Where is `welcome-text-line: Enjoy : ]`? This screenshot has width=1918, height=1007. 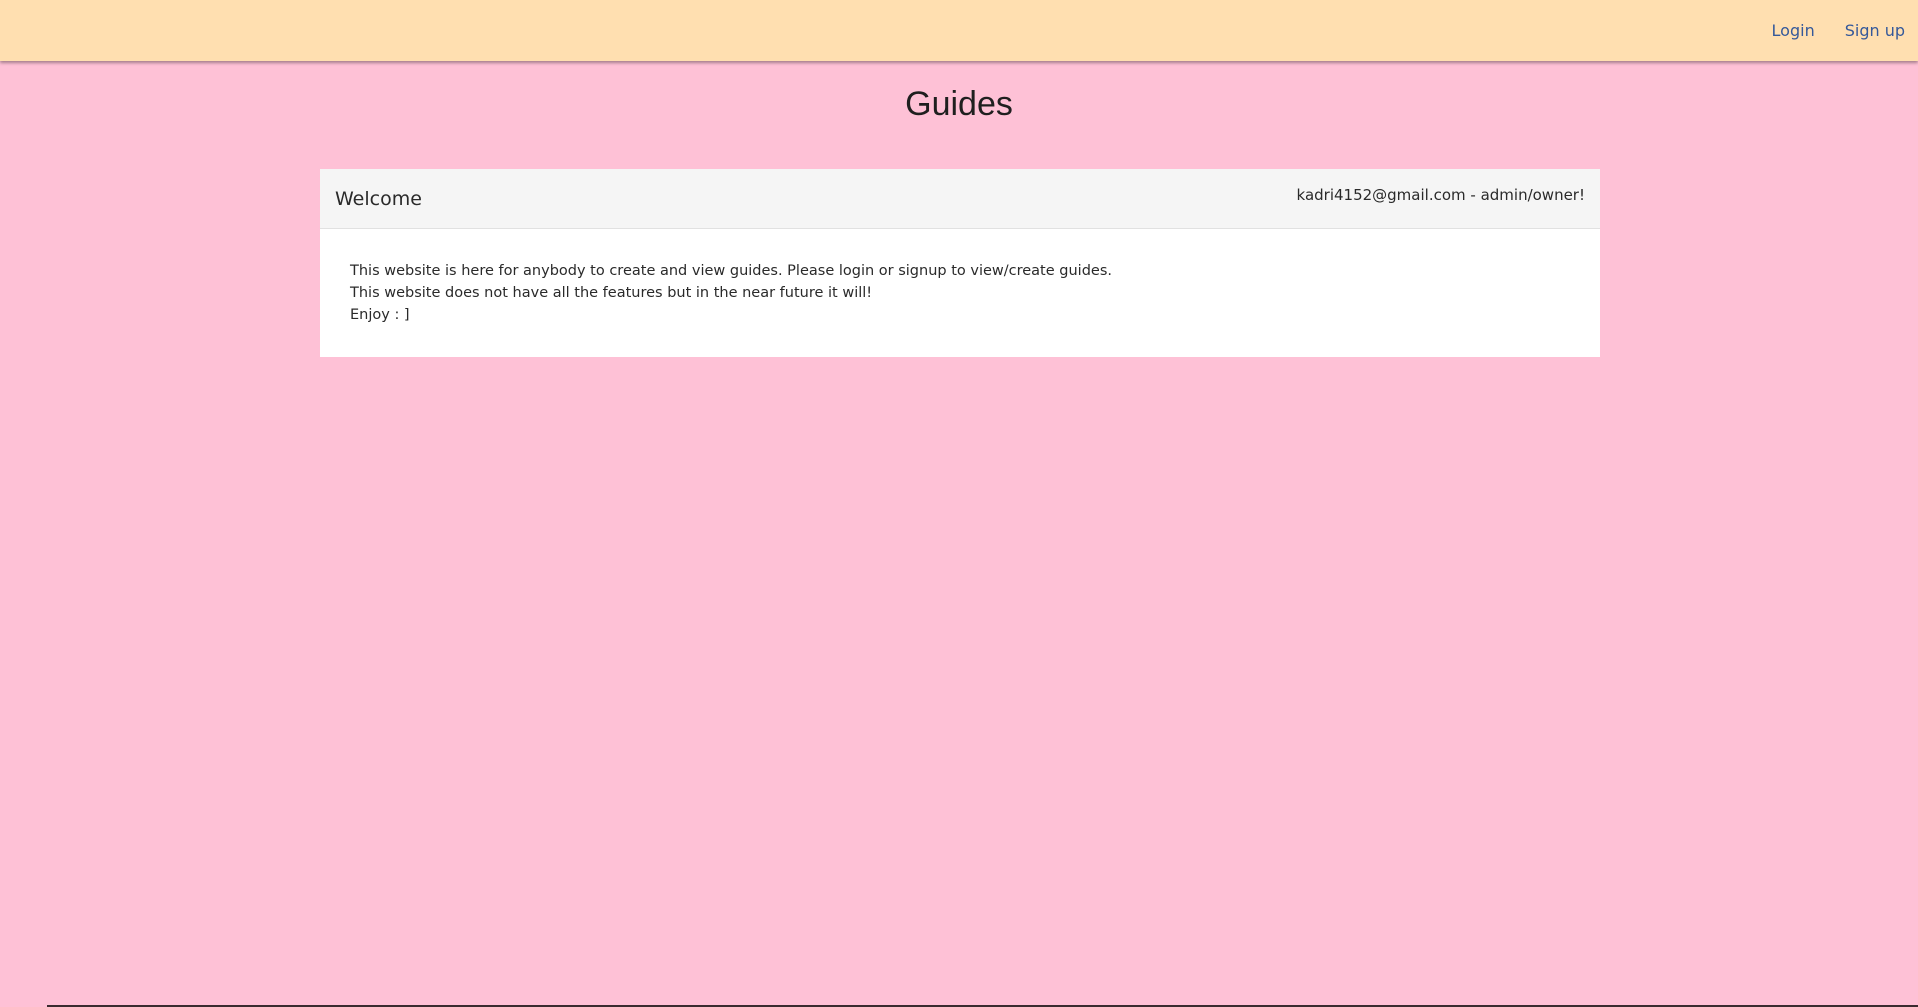 welcome-text-line: Enjoy : ] is located at coordinates (380, 315).